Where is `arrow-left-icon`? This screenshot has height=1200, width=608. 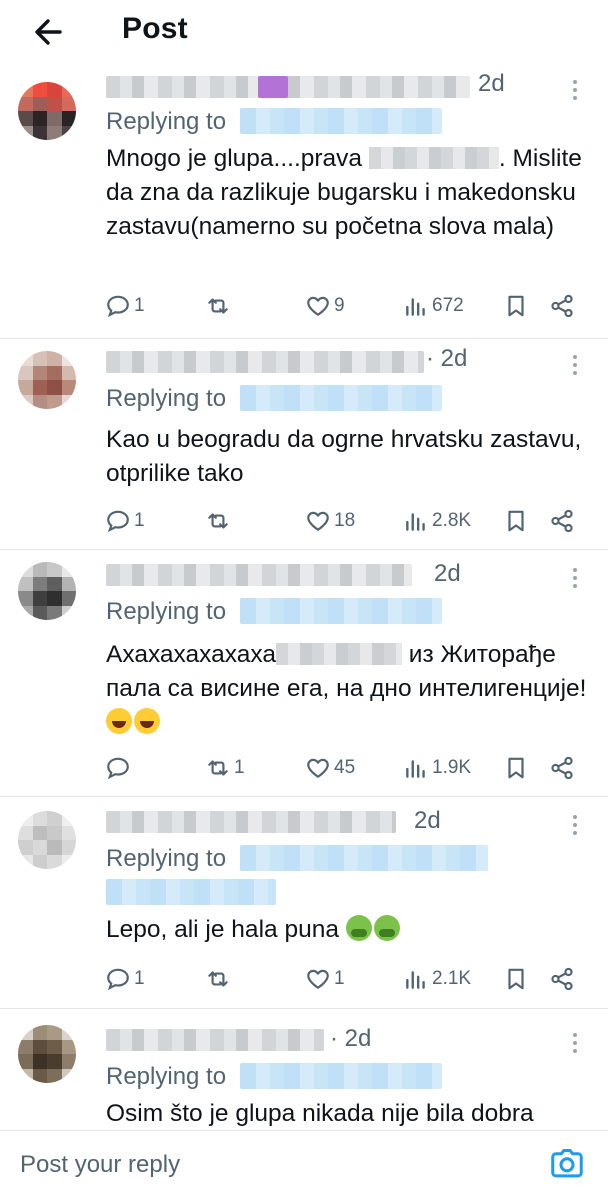
arrow-left-icon is located at coordinates (48, 32).